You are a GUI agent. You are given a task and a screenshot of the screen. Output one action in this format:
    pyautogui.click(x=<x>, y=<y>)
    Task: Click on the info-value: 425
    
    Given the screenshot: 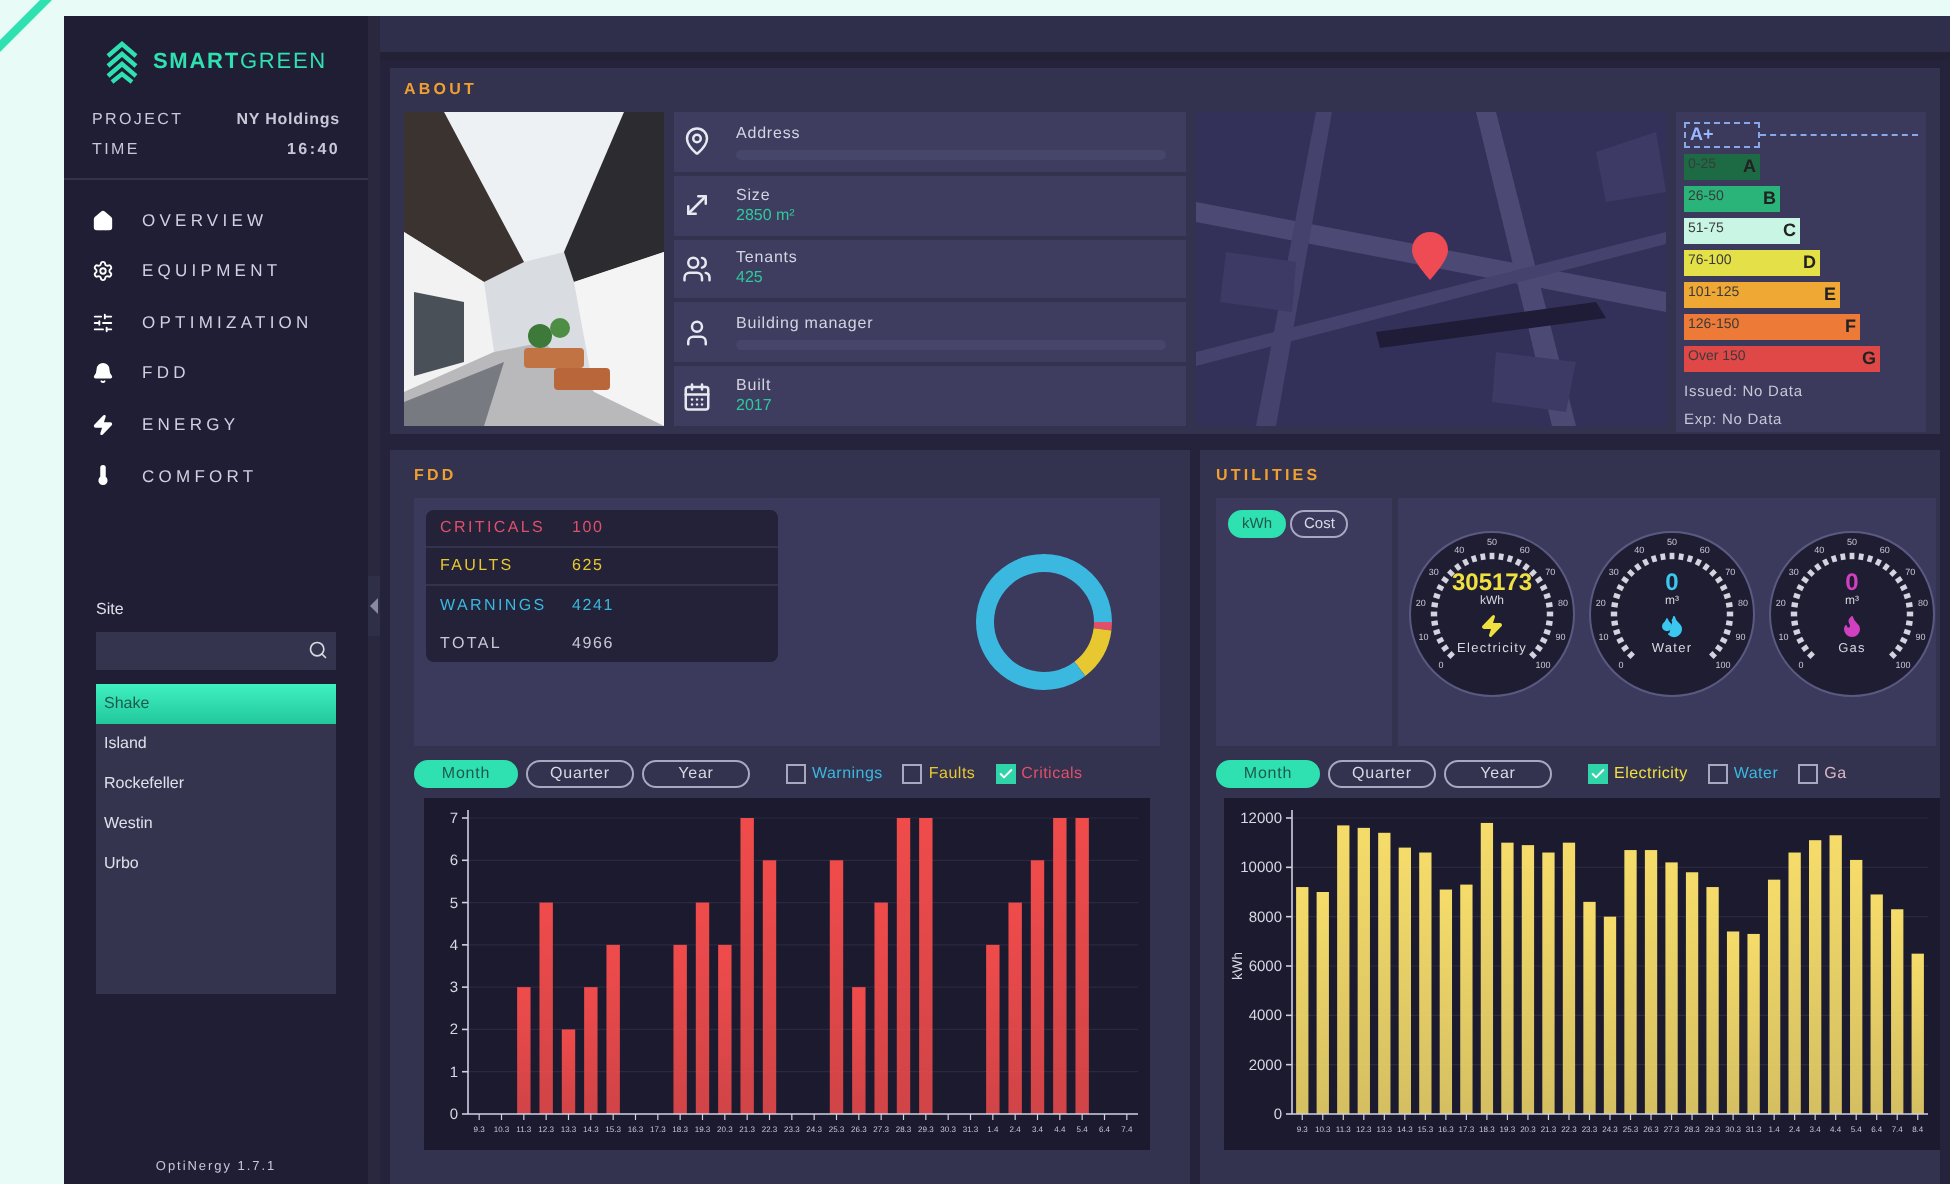 What is the action you would take?
    pyautogui.click(x=750, y=278)
    